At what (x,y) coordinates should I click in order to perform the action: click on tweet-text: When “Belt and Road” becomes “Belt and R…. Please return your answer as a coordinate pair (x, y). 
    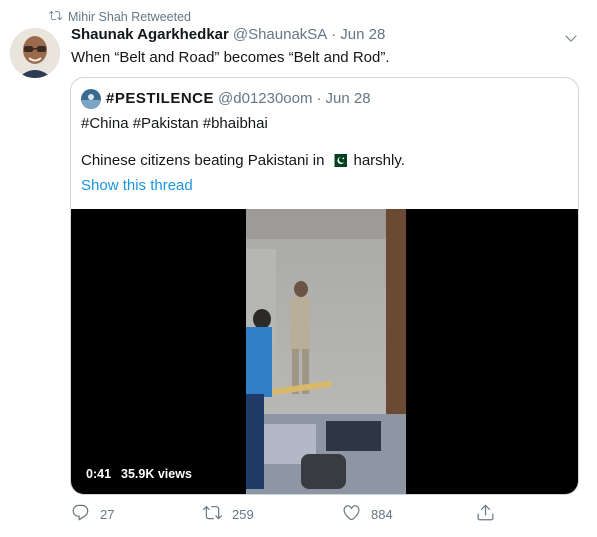
    Looking at the image, I should click on (230, 57).